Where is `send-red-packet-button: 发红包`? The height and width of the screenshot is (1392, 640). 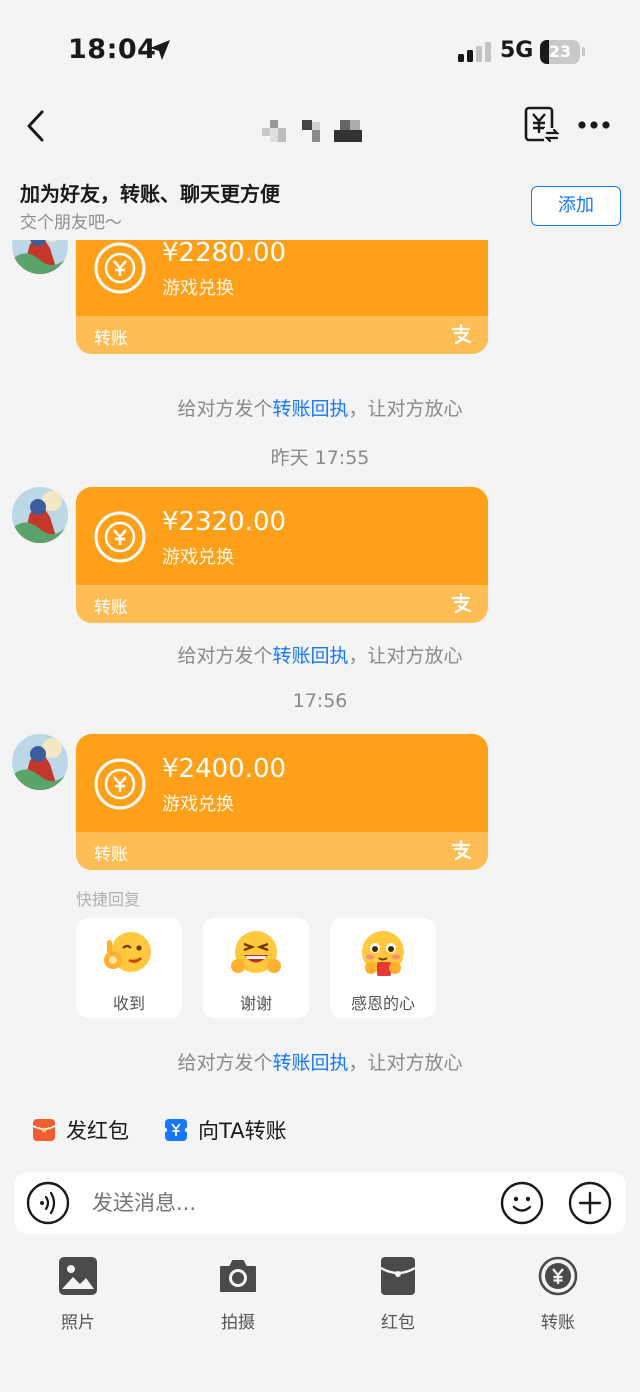
send-red-packet-button: 发红包 is located at coordinates (80, 1130).